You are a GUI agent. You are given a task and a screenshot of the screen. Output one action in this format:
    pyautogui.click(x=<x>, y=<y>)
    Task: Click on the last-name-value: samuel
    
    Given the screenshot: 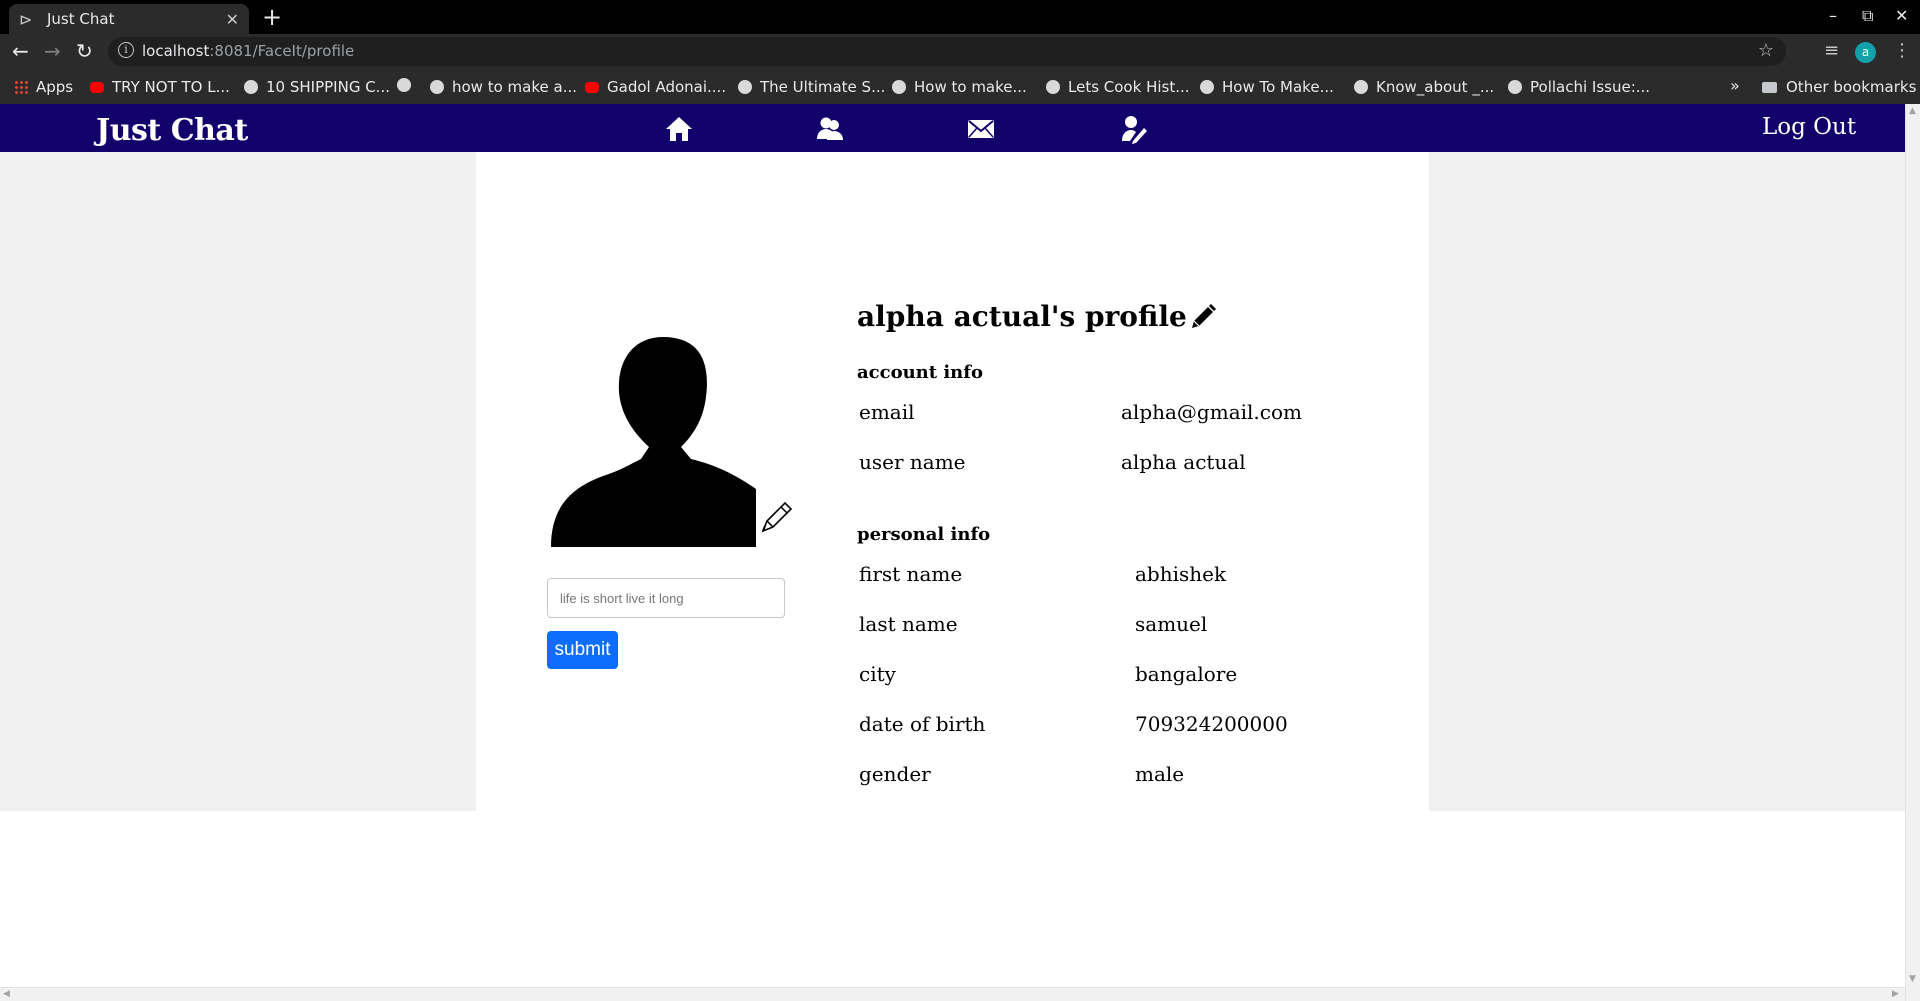 What is the action you would take?
    pyautogui.click(x=1171, y=624)
    